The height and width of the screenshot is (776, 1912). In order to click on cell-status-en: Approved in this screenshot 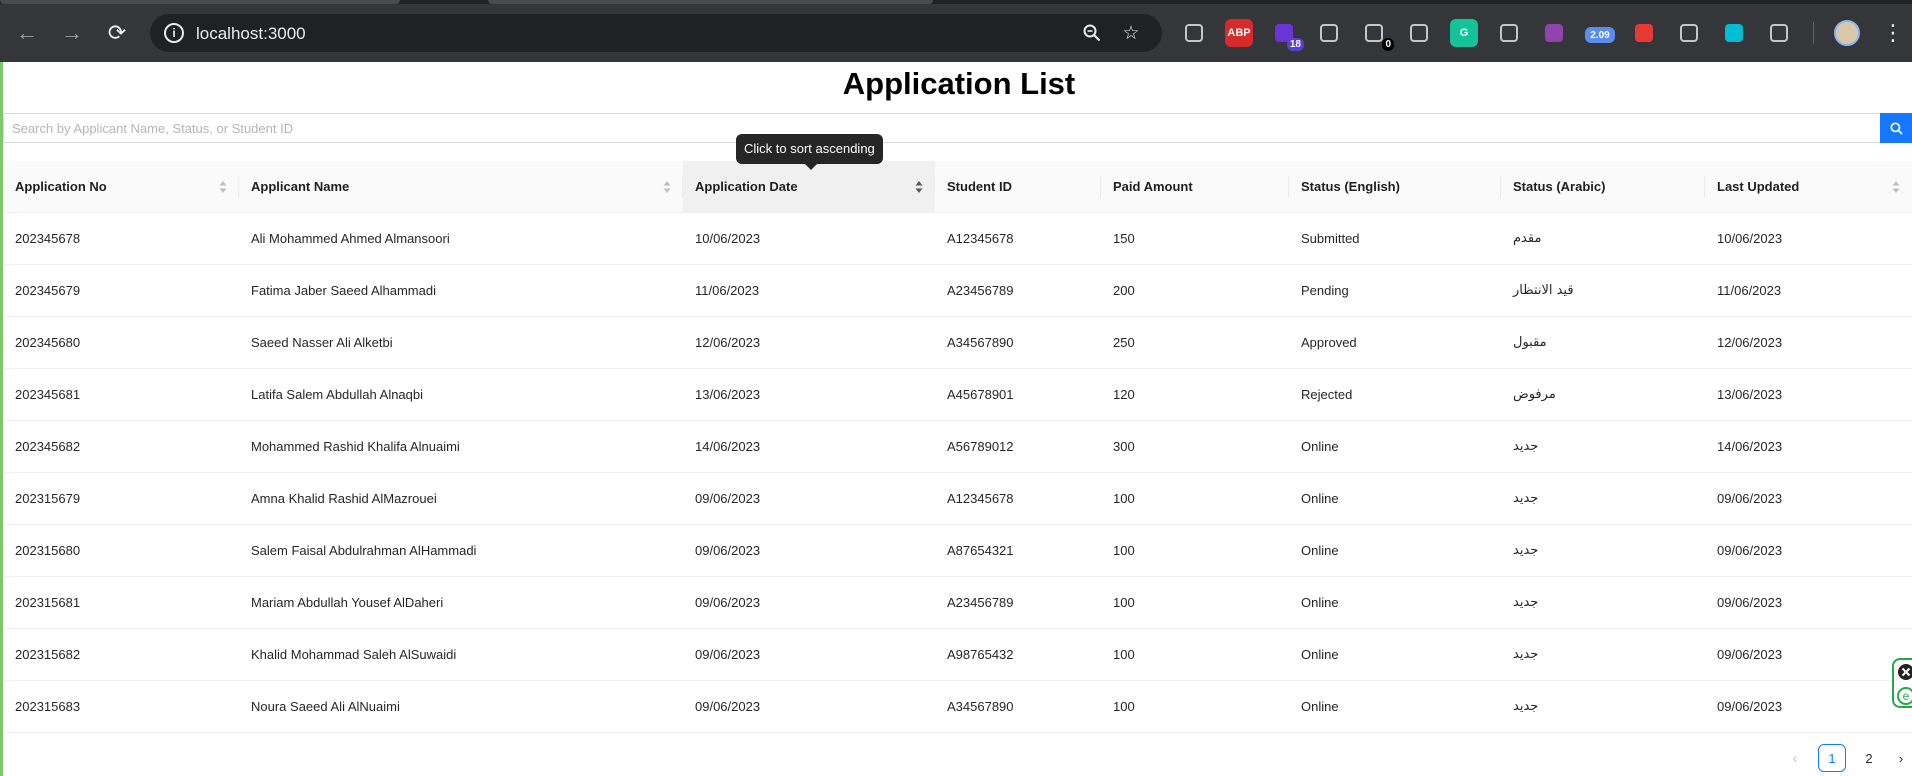, I will do `click(1395, 342)`.